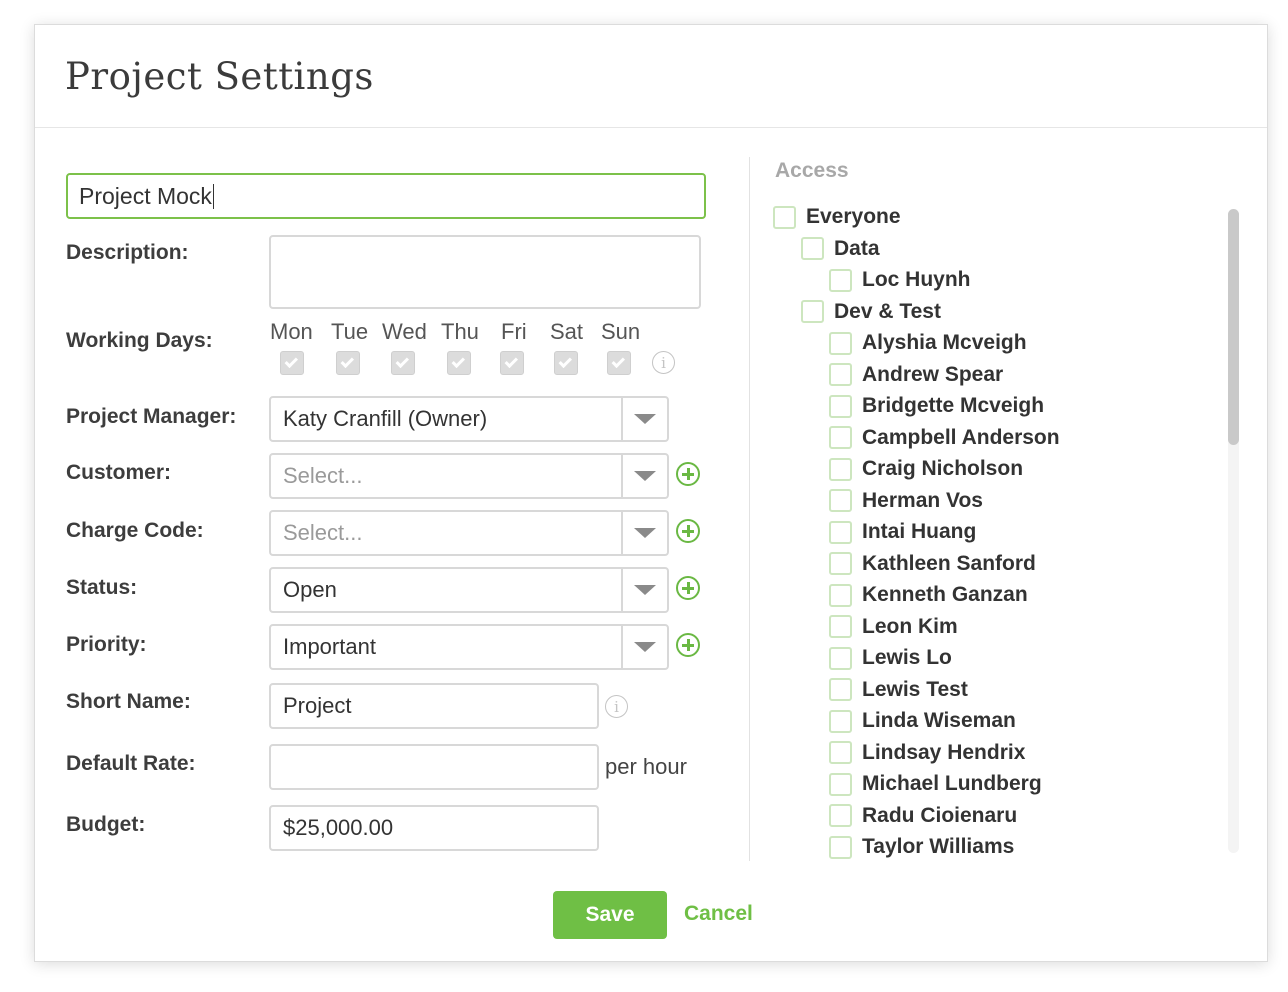 This screenshot has width=1288, height=992. I want to click on priority-label: Priority:, so click(106, 644).